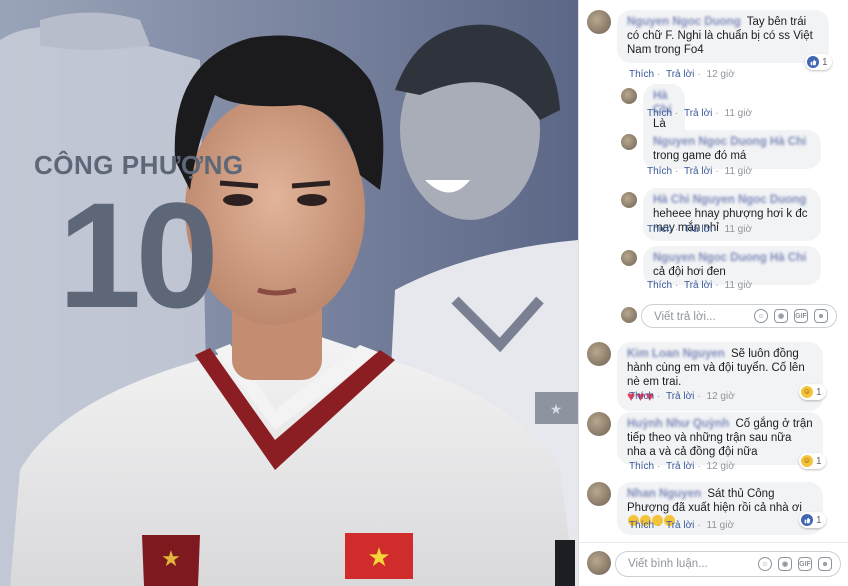 Image resolution: width=848 pixels, height=586 pixels. I want to click on comment-input: Viết bình luận... ☺ ◉ GIF ☻, so click(728, 564).